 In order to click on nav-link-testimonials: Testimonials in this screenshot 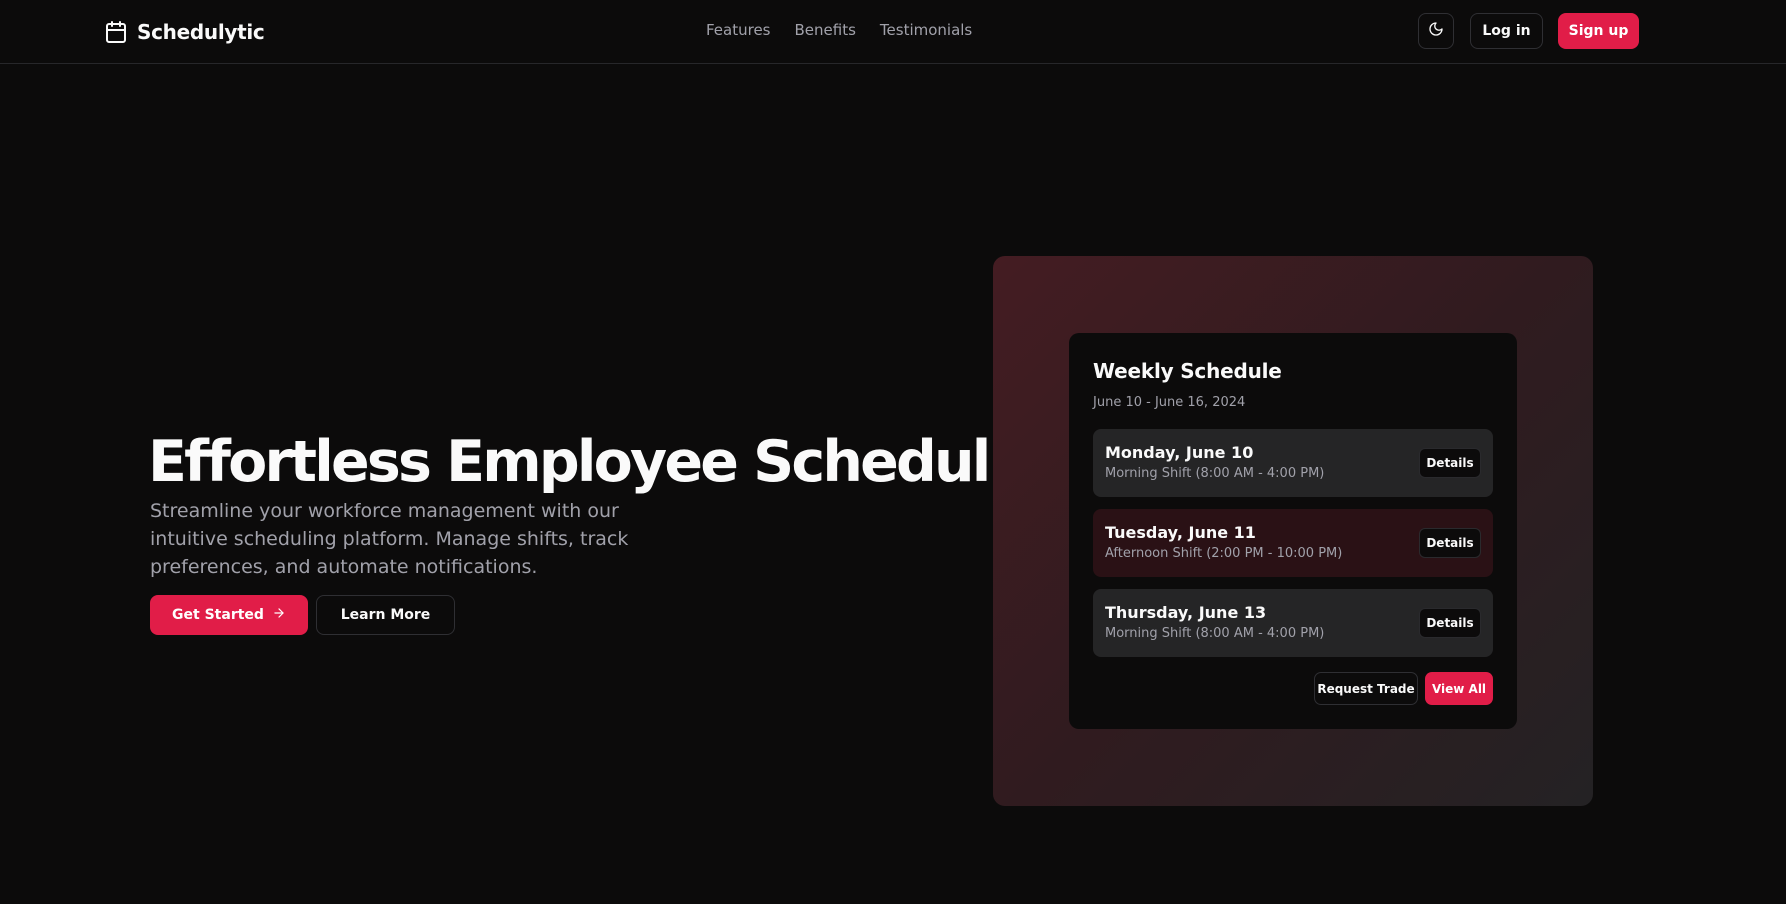, I will do `click(926, 30)`.